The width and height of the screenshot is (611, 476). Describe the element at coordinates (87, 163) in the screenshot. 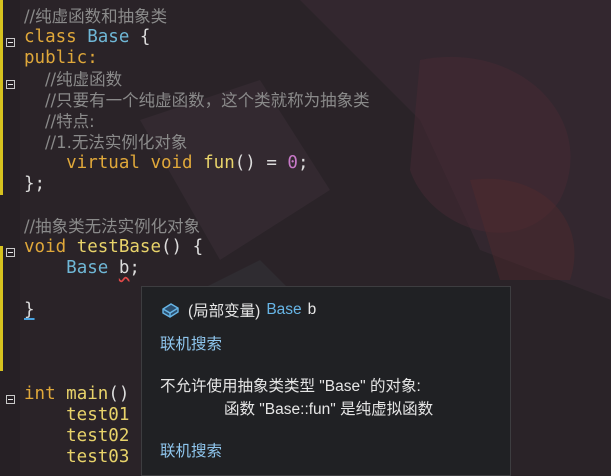

I see `code-token: virtual` at that location.